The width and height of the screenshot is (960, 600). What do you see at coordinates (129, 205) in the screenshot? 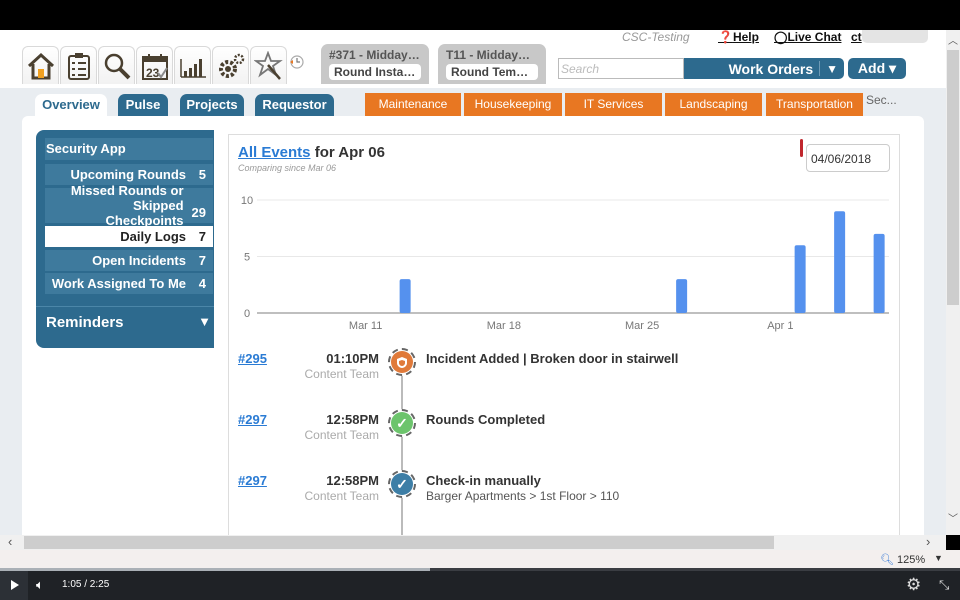
I see `sidebar-item-missed-rounds: Missed Rounds or Skipped Checkpoints 29` at bounding box center [129, 205].